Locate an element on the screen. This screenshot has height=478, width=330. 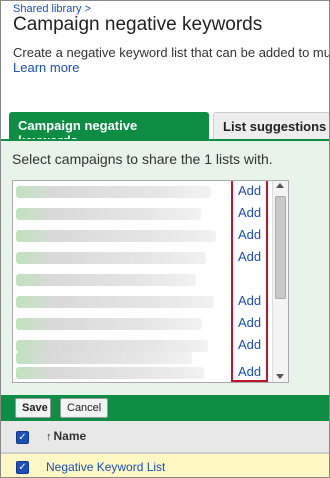
row-checkbox: ✓ is located at coordinates (22, 467).